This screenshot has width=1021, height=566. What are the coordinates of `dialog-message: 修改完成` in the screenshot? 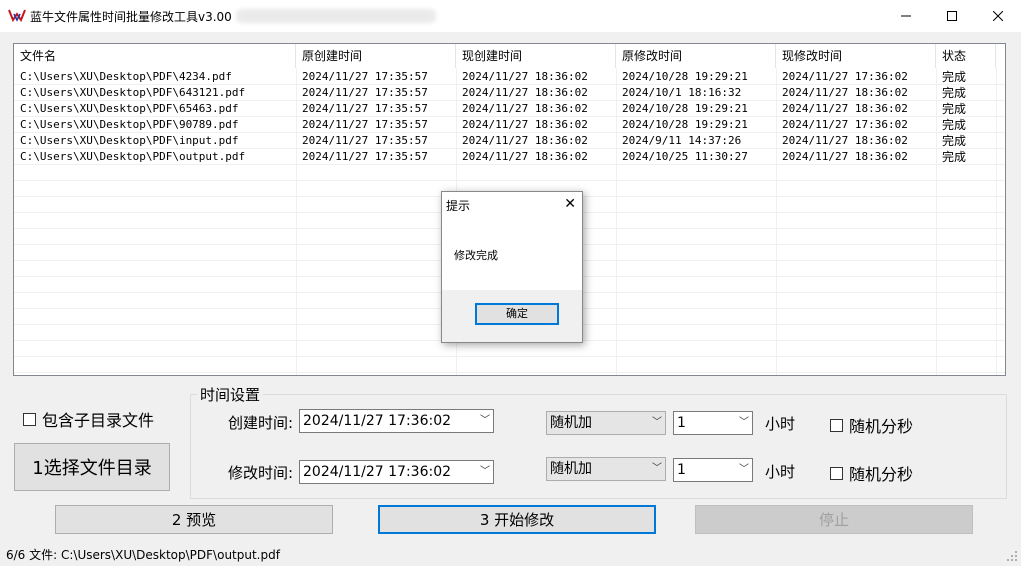 It's located at (476, 255).